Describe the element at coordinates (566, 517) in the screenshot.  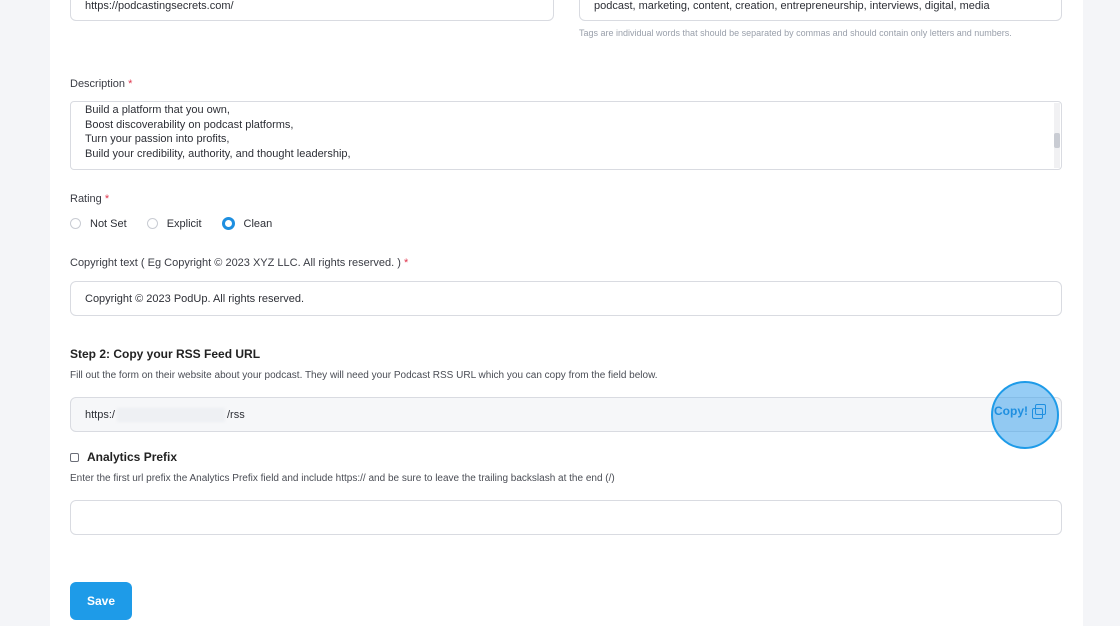
I see `analytics-prefix-input` at that location.